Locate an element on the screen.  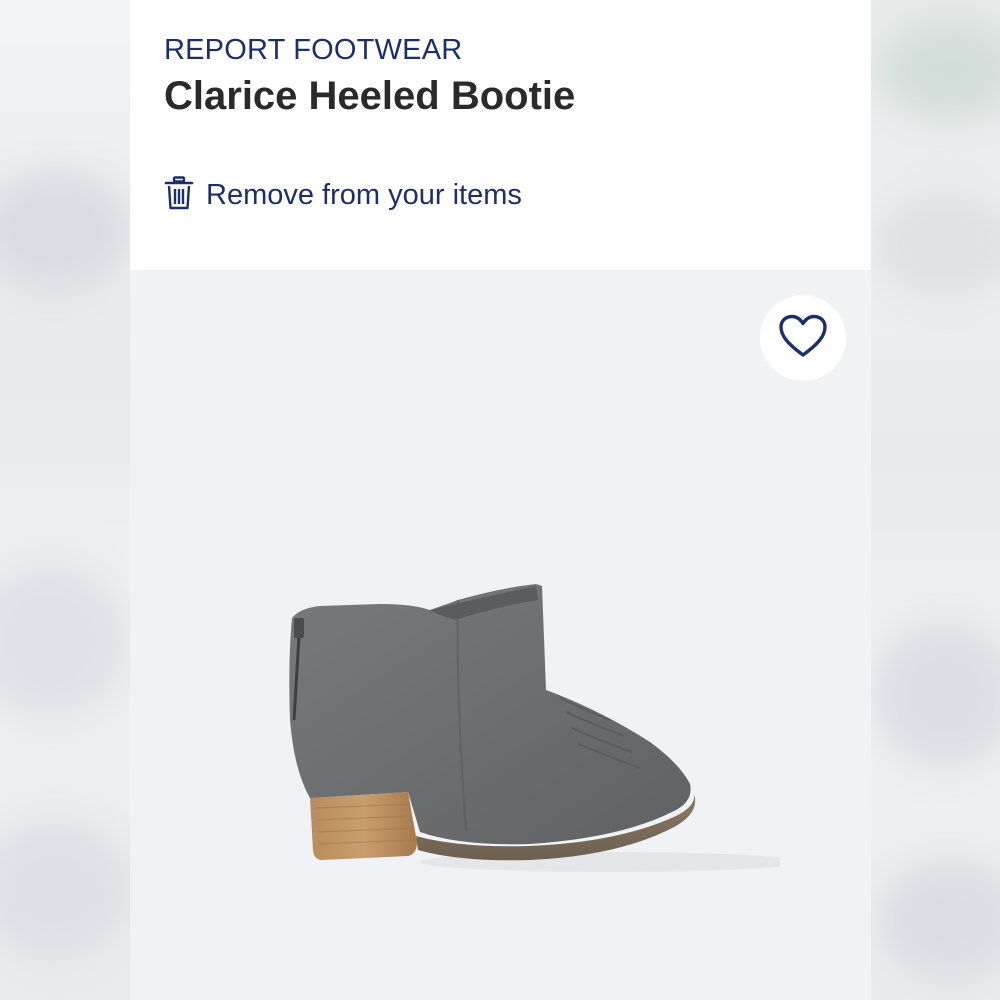
left-blurred-background is located at coordinates (65, 500).